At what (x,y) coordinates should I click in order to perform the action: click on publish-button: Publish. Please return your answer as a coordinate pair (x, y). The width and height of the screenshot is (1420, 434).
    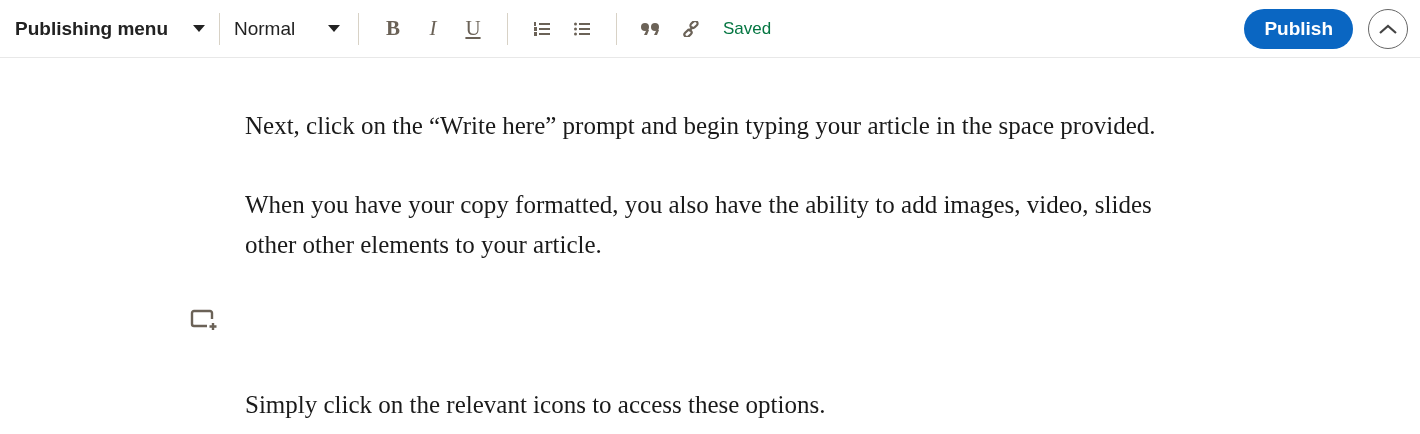
    Looking at the image, I should click on (1298, 28).